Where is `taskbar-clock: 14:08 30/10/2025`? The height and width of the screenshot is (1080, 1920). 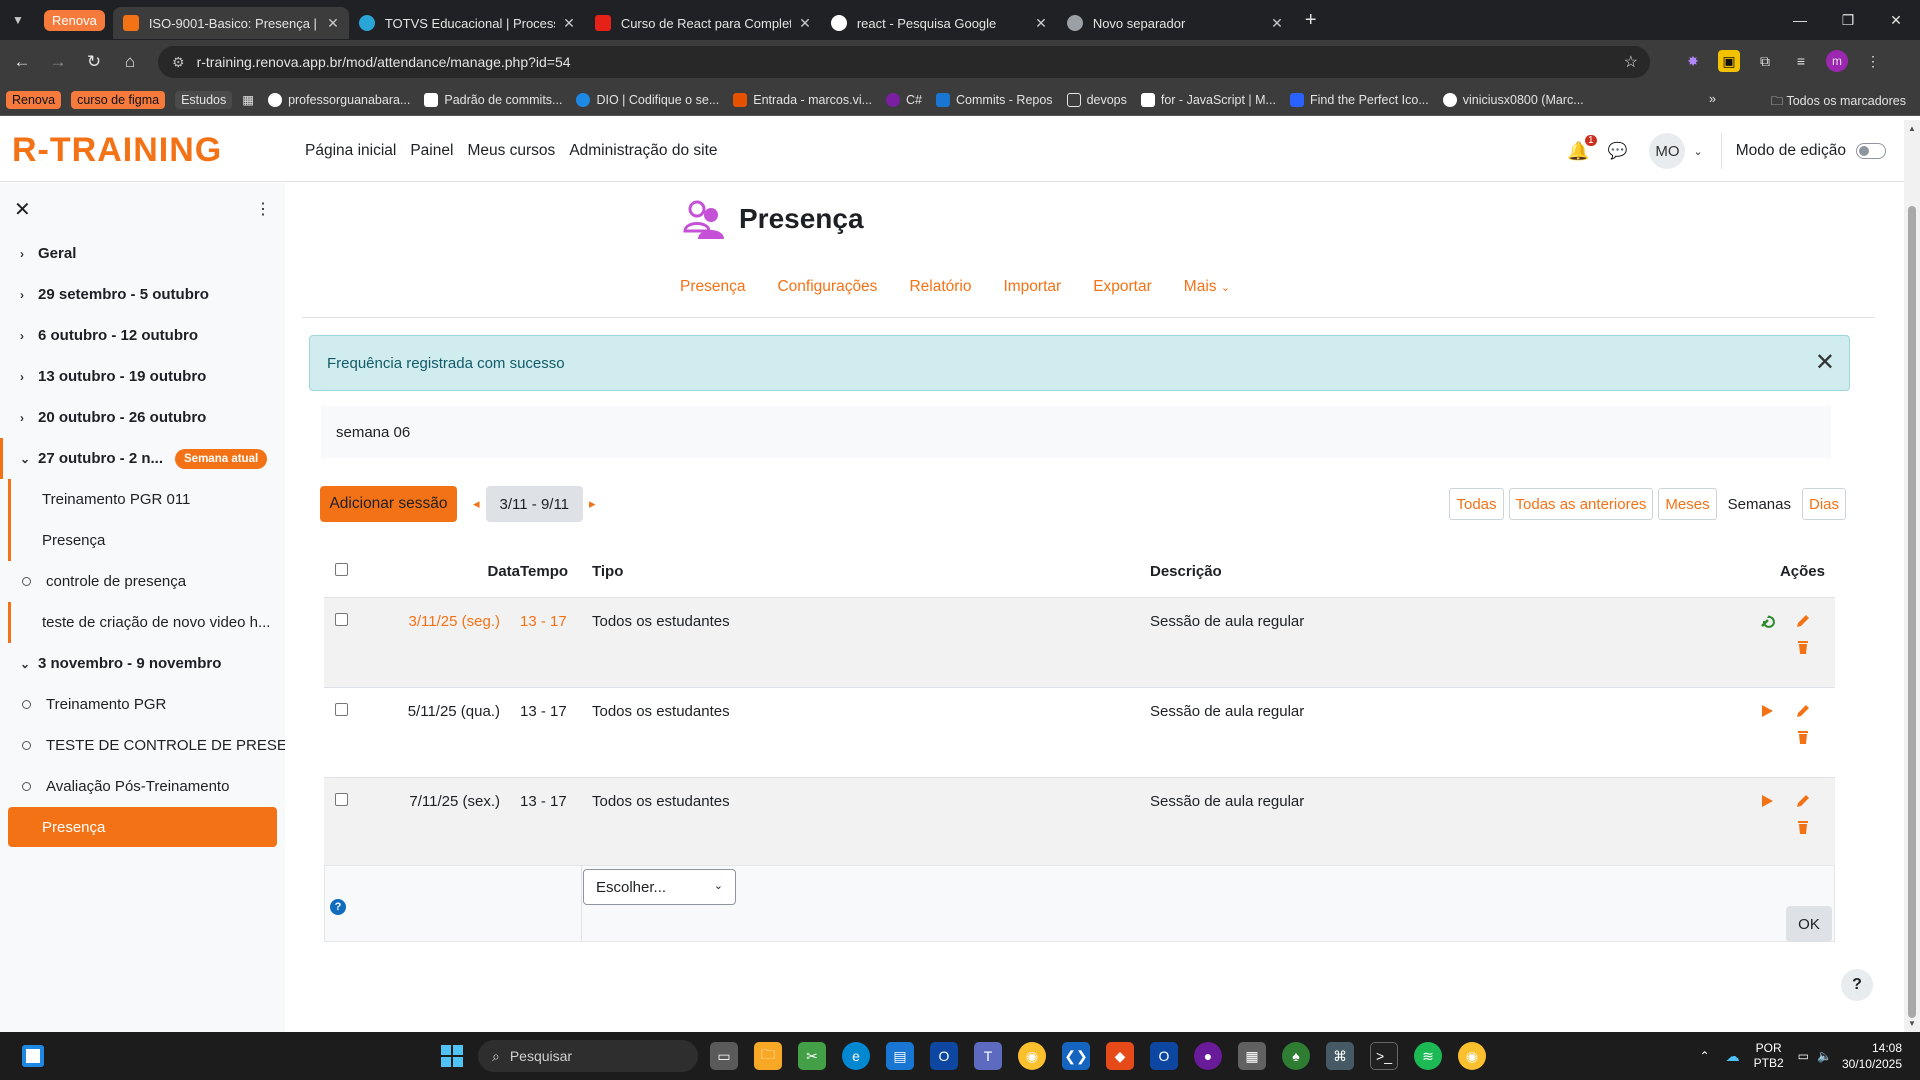 taskbar-clock: 14:08 30/10/2025 is located at coordinates (1872, 1056).